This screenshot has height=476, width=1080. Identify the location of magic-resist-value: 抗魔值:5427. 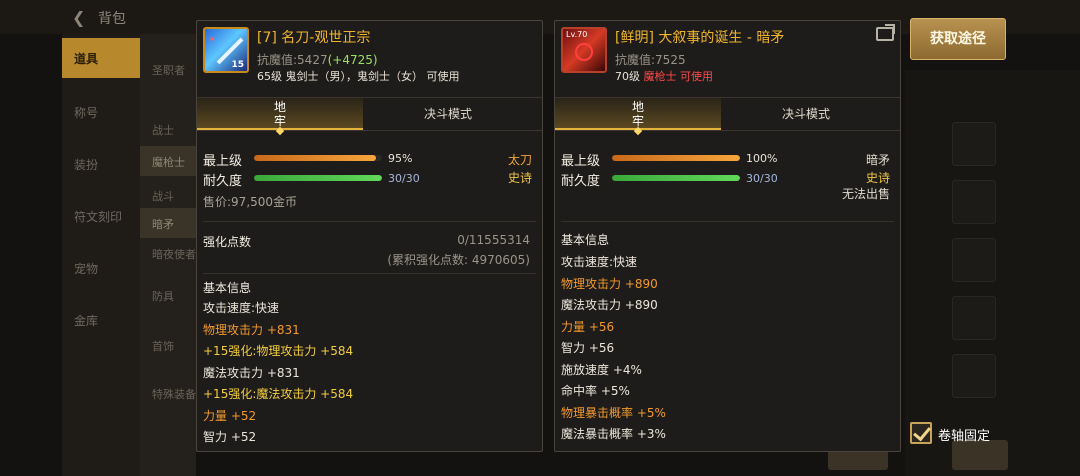
(292, 60).